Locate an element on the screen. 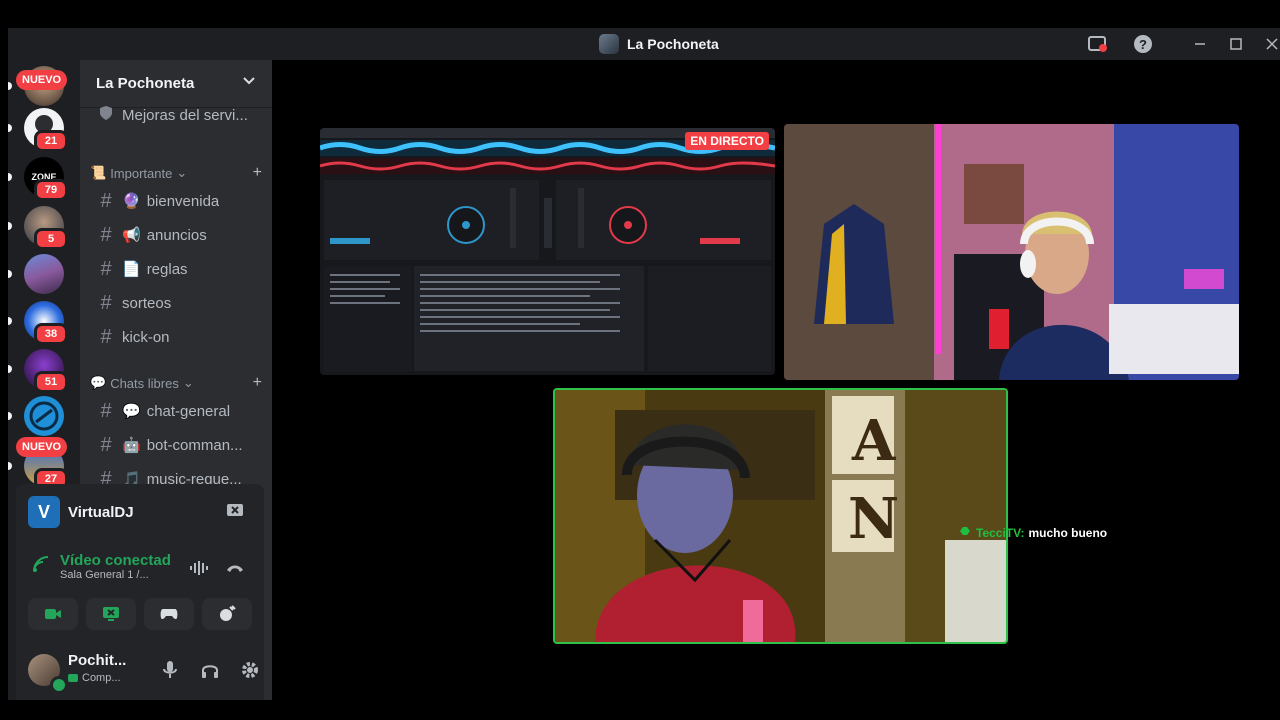  live-badge: EN DIRECTO is located at coordinates (727, 141).